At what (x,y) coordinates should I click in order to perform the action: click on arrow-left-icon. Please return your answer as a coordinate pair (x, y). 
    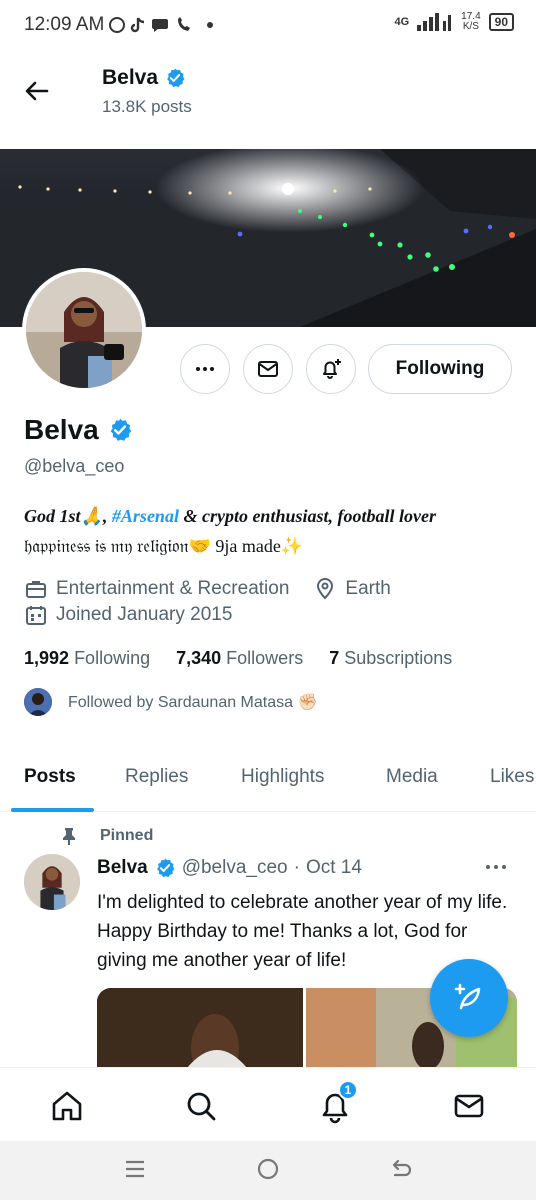
    Looking at the image, I should click on (37, 91).